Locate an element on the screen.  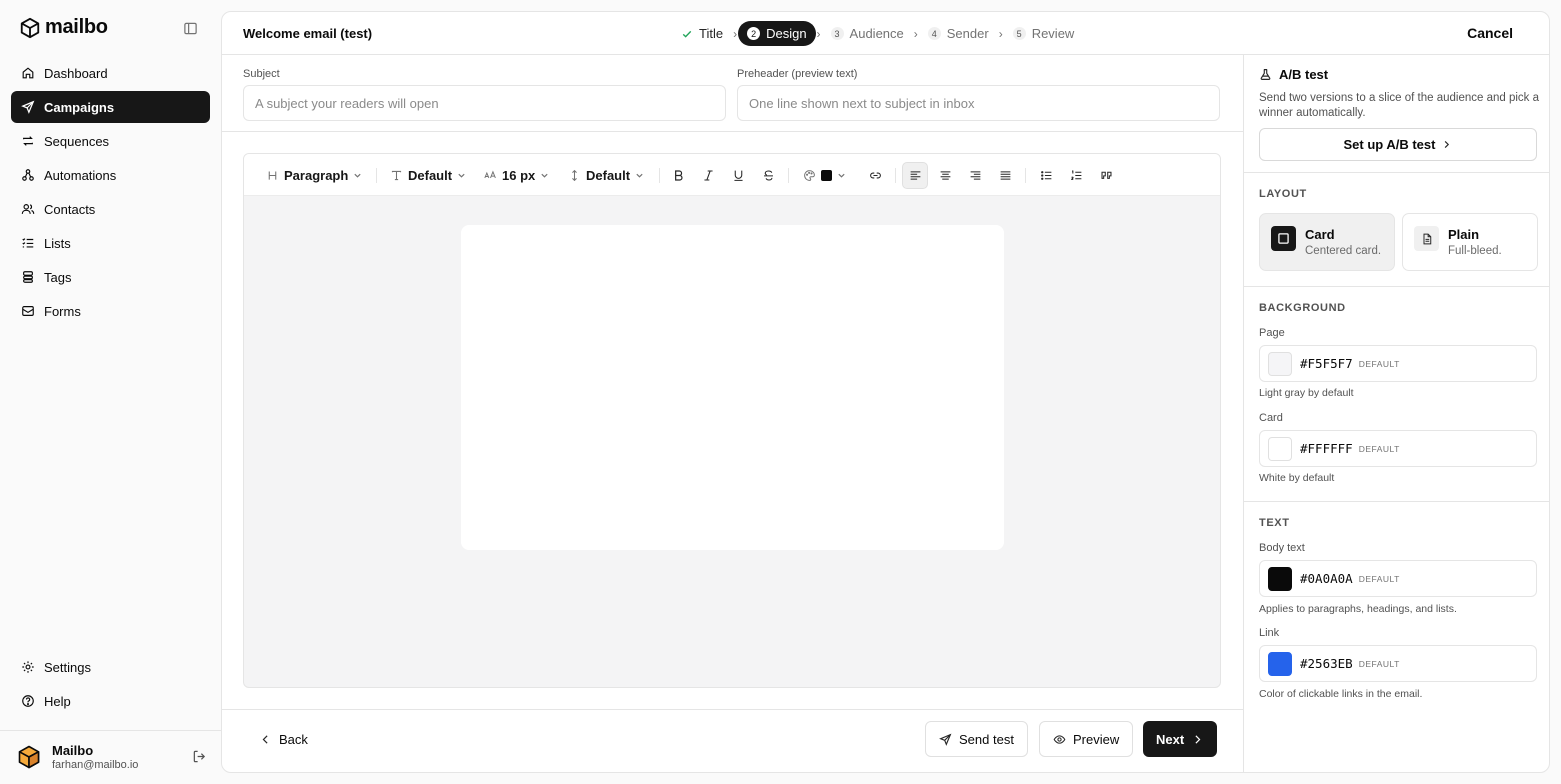
color-swatch is located at coordinates (1280, 448).